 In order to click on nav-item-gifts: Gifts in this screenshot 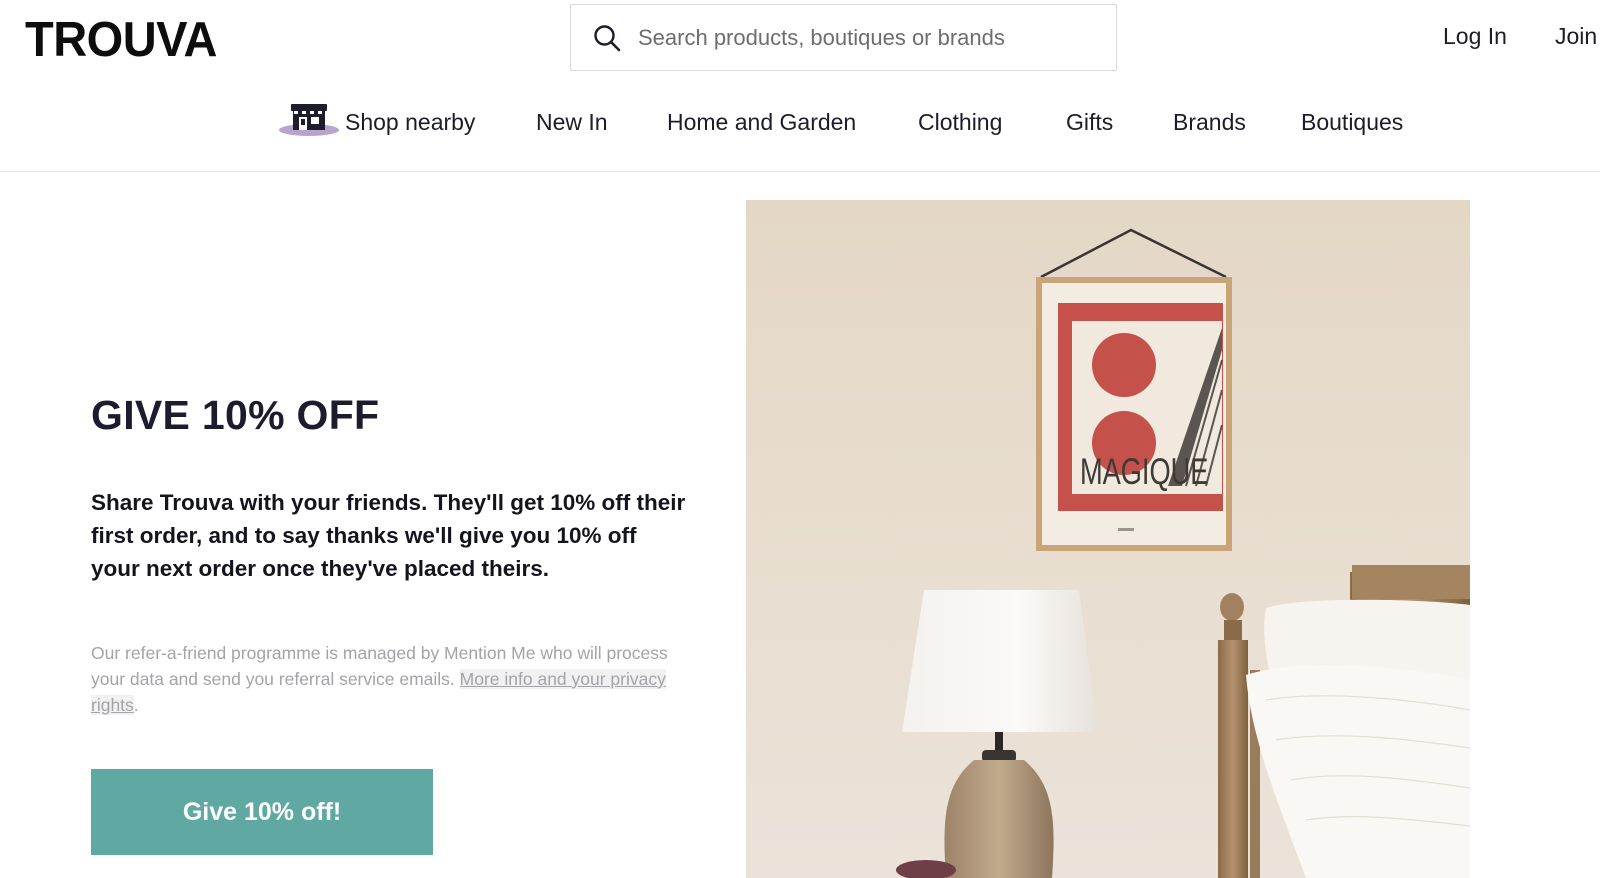, I will do `click(1089, 122)`.